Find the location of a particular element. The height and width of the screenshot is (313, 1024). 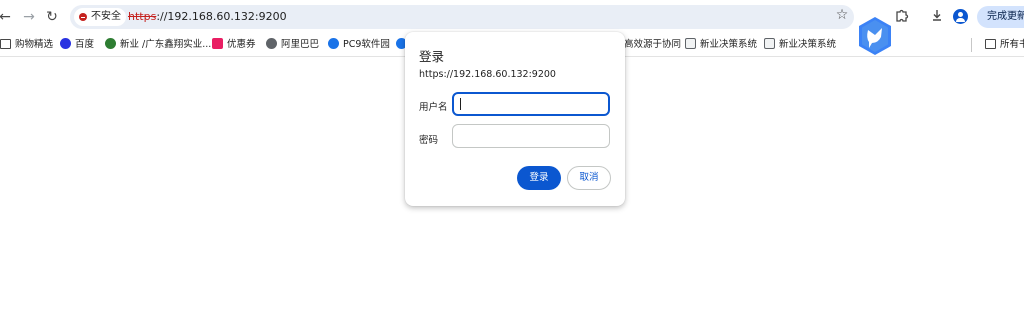

update-button: 完成更新 is located at coordinates (1000, 17).